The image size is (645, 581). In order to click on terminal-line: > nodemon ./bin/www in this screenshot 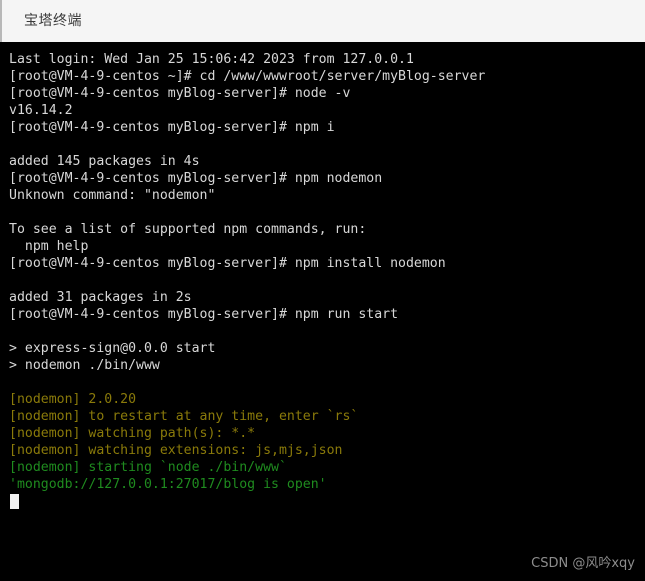, I will do `click(84, 365)`.